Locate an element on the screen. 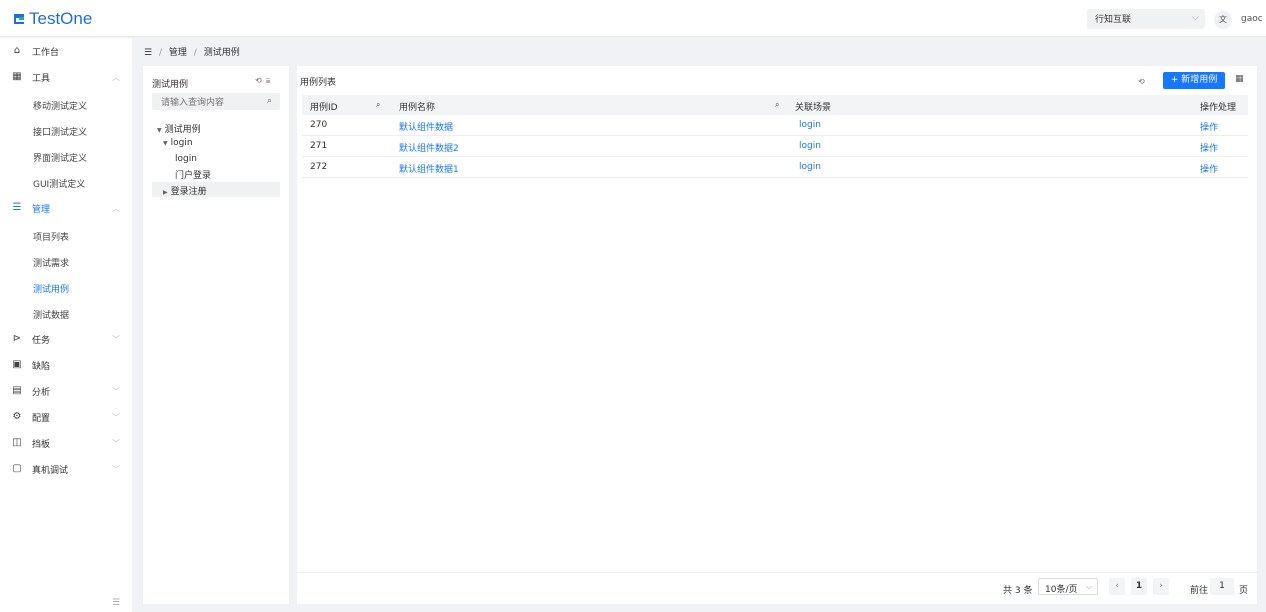  breadcrumb-item-current: 测试用例 is located at coordinates (221, 53).